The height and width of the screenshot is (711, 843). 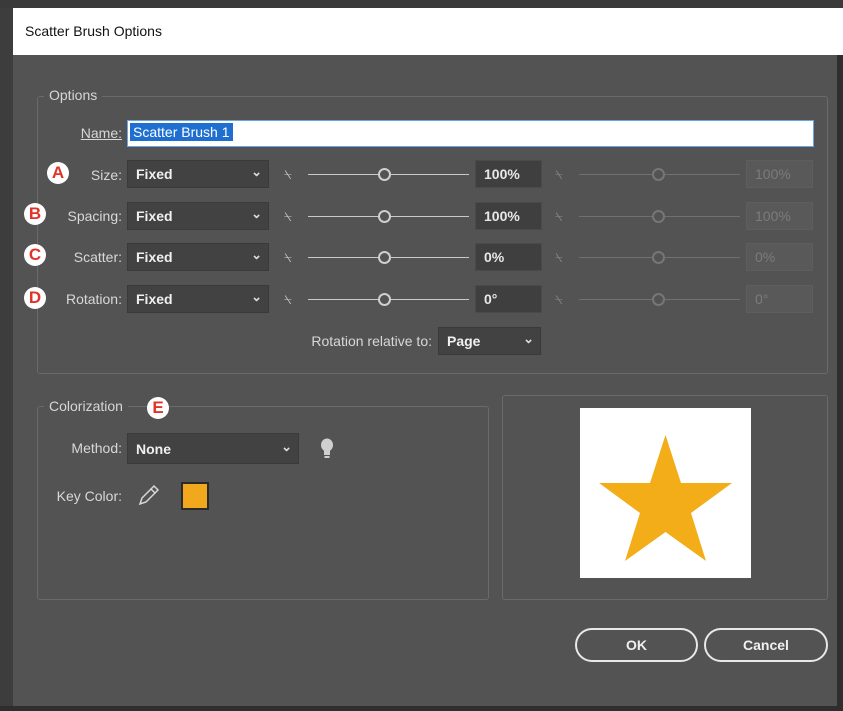 I want to click on window-title: Scatter Brush Options, so click(x=93, y=31).